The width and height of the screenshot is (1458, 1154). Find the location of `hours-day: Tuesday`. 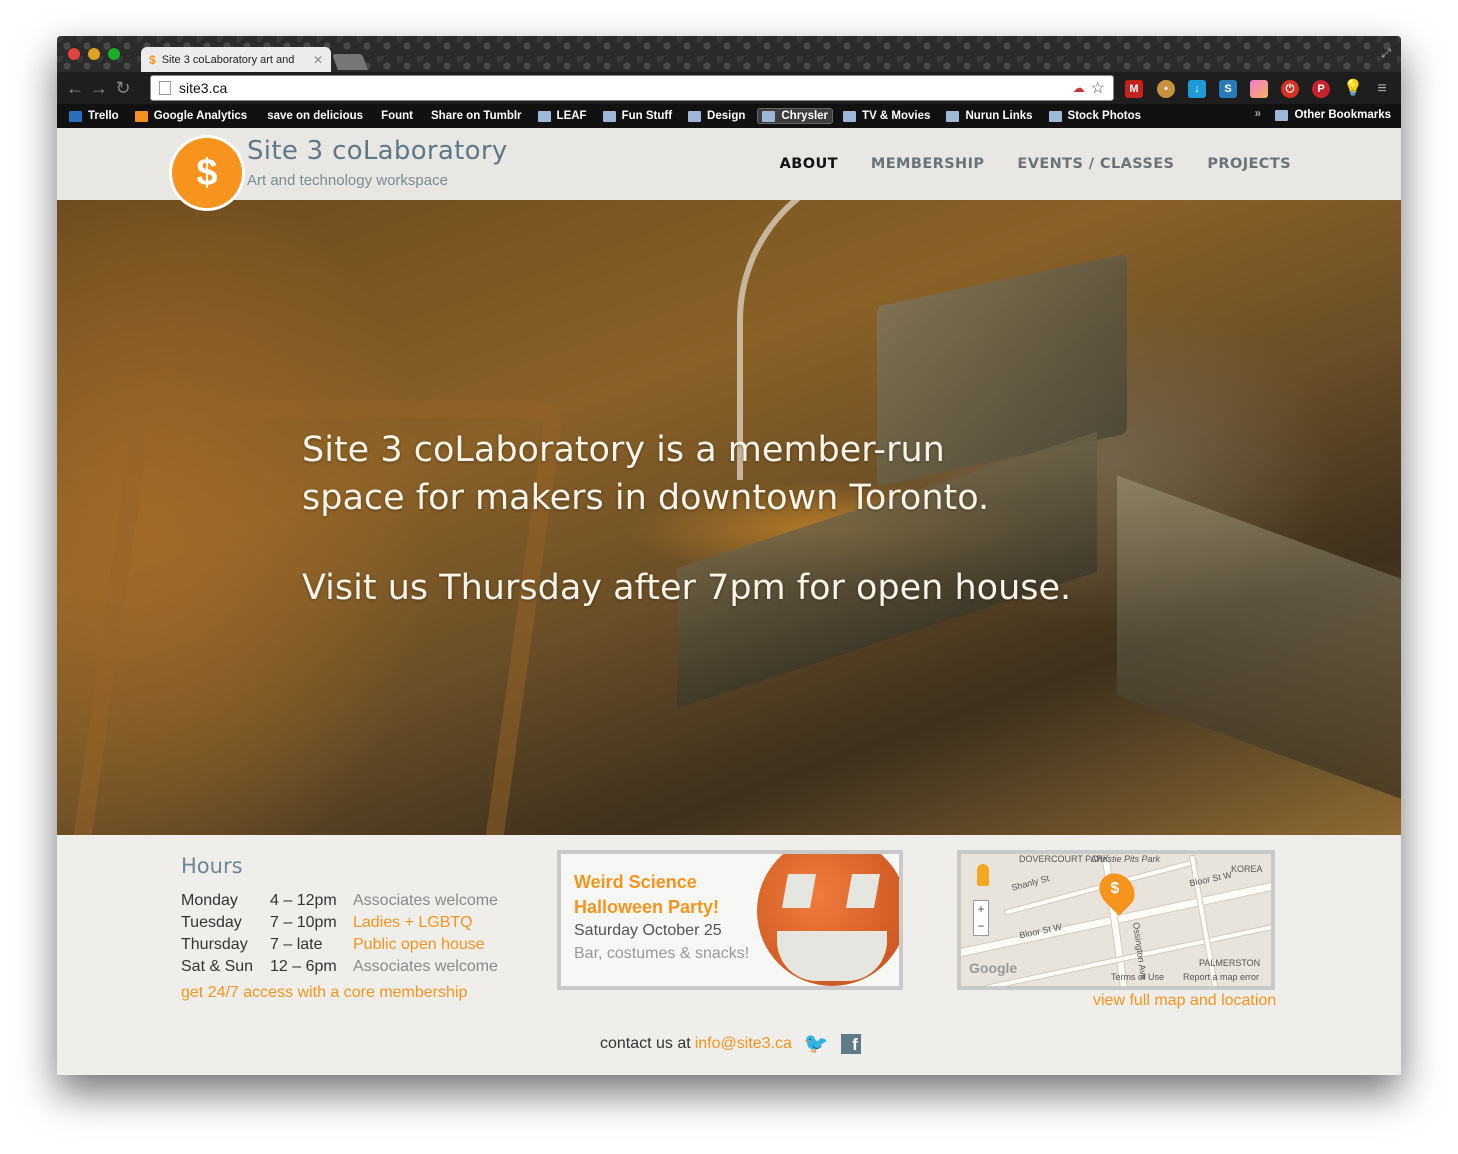

hours-day: Tuesday is located at coordinates (211, 922).